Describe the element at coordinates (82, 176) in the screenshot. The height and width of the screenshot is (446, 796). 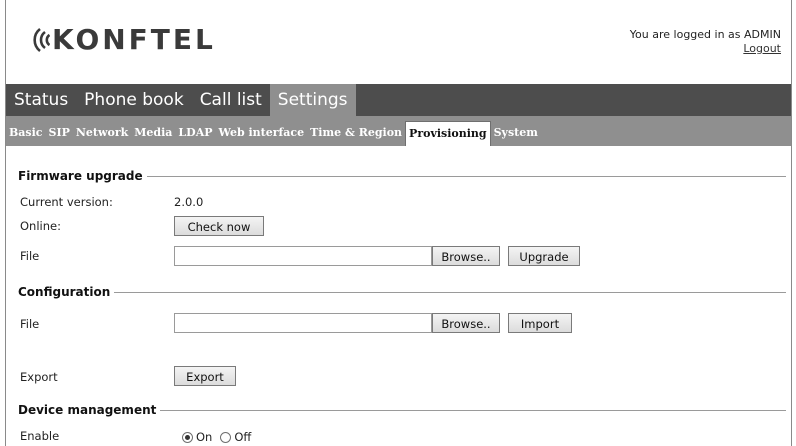
I see `section-title: Firmware upgrade` at that location.